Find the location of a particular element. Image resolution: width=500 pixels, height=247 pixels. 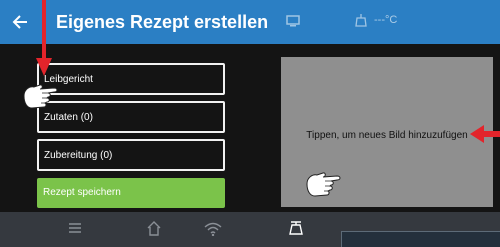

ingredients-field: Zutaten (0) is located at coordinates (131, 117).